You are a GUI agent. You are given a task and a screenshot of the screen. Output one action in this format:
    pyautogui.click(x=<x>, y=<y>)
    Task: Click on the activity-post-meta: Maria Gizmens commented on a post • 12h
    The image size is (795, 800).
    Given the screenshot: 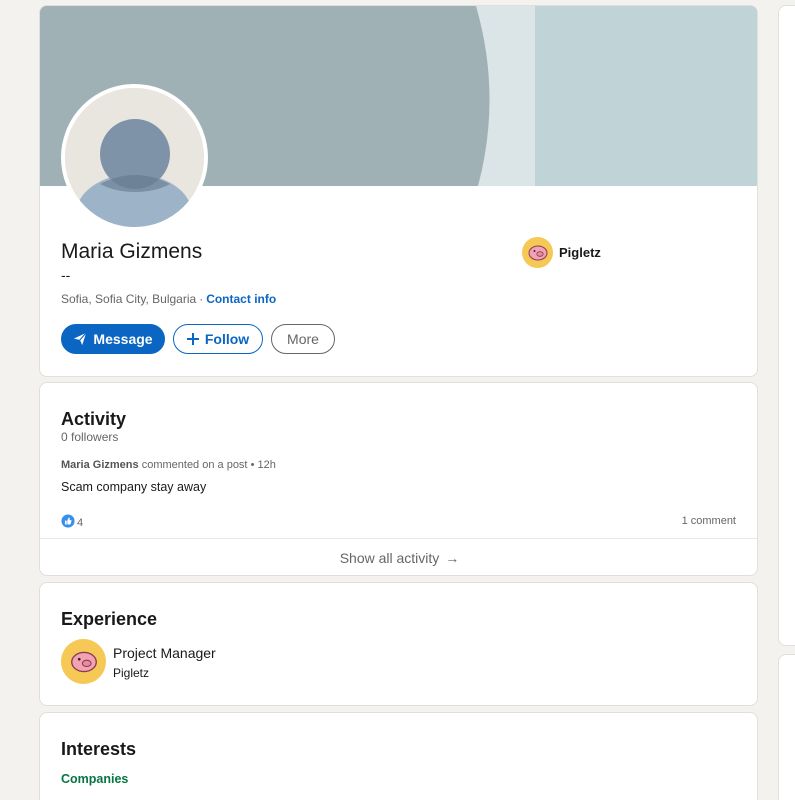 What is the action you would take?
    pyautogui.click(x=168, y=465)
    